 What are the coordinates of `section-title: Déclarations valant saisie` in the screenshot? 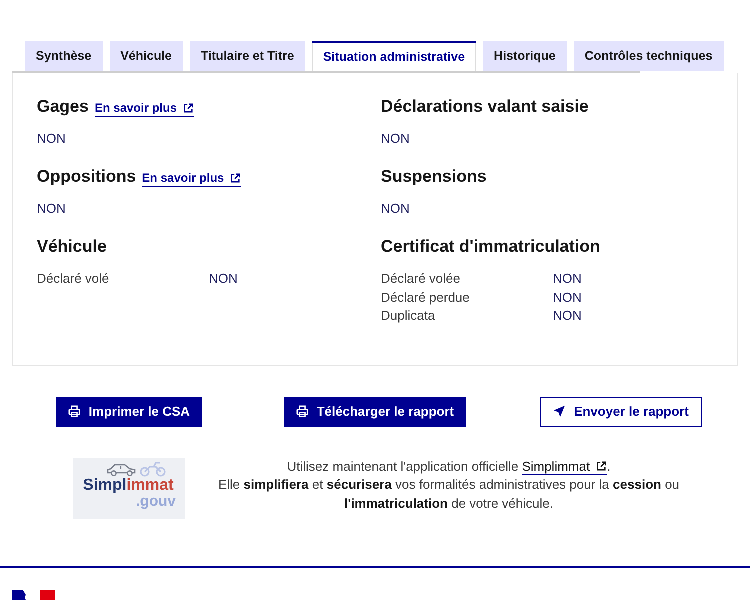 It's located at (485, 107).